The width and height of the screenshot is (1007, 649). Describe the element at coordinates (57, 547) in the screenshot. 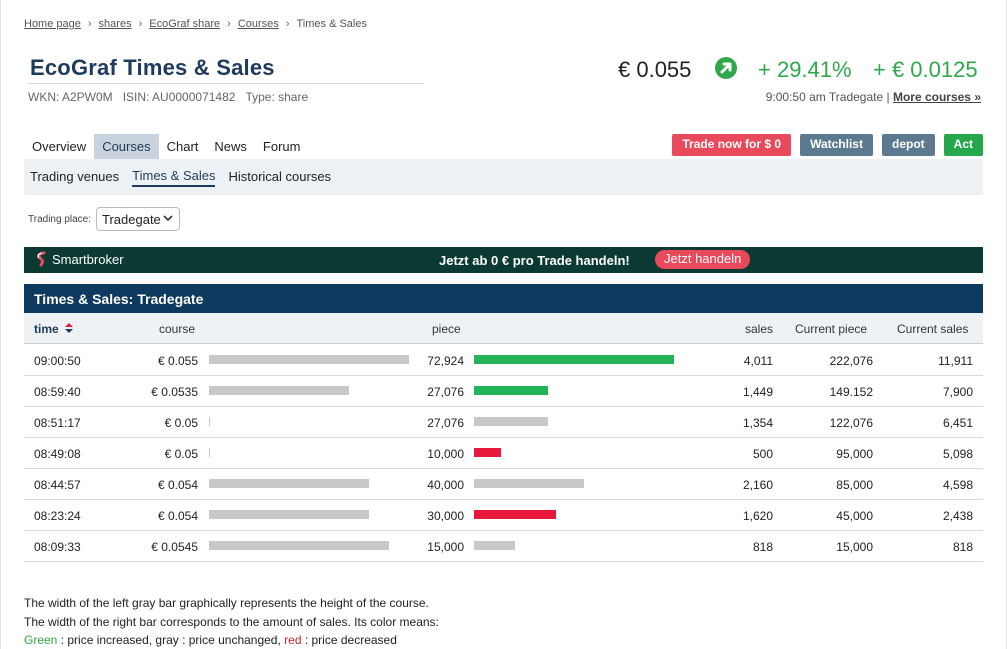

I see `cell-time: 08:09:33` at that location.